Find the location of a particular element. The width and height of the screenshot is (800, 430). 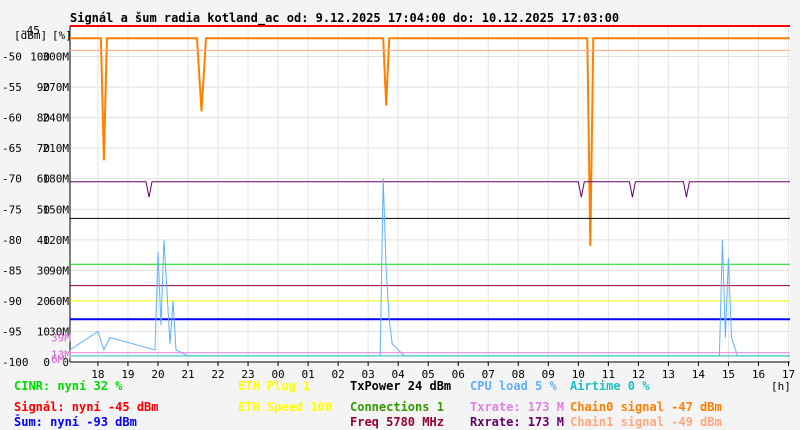

legend-entry: Chain0 signal -47 dBm is located at coordinates (646, 407).